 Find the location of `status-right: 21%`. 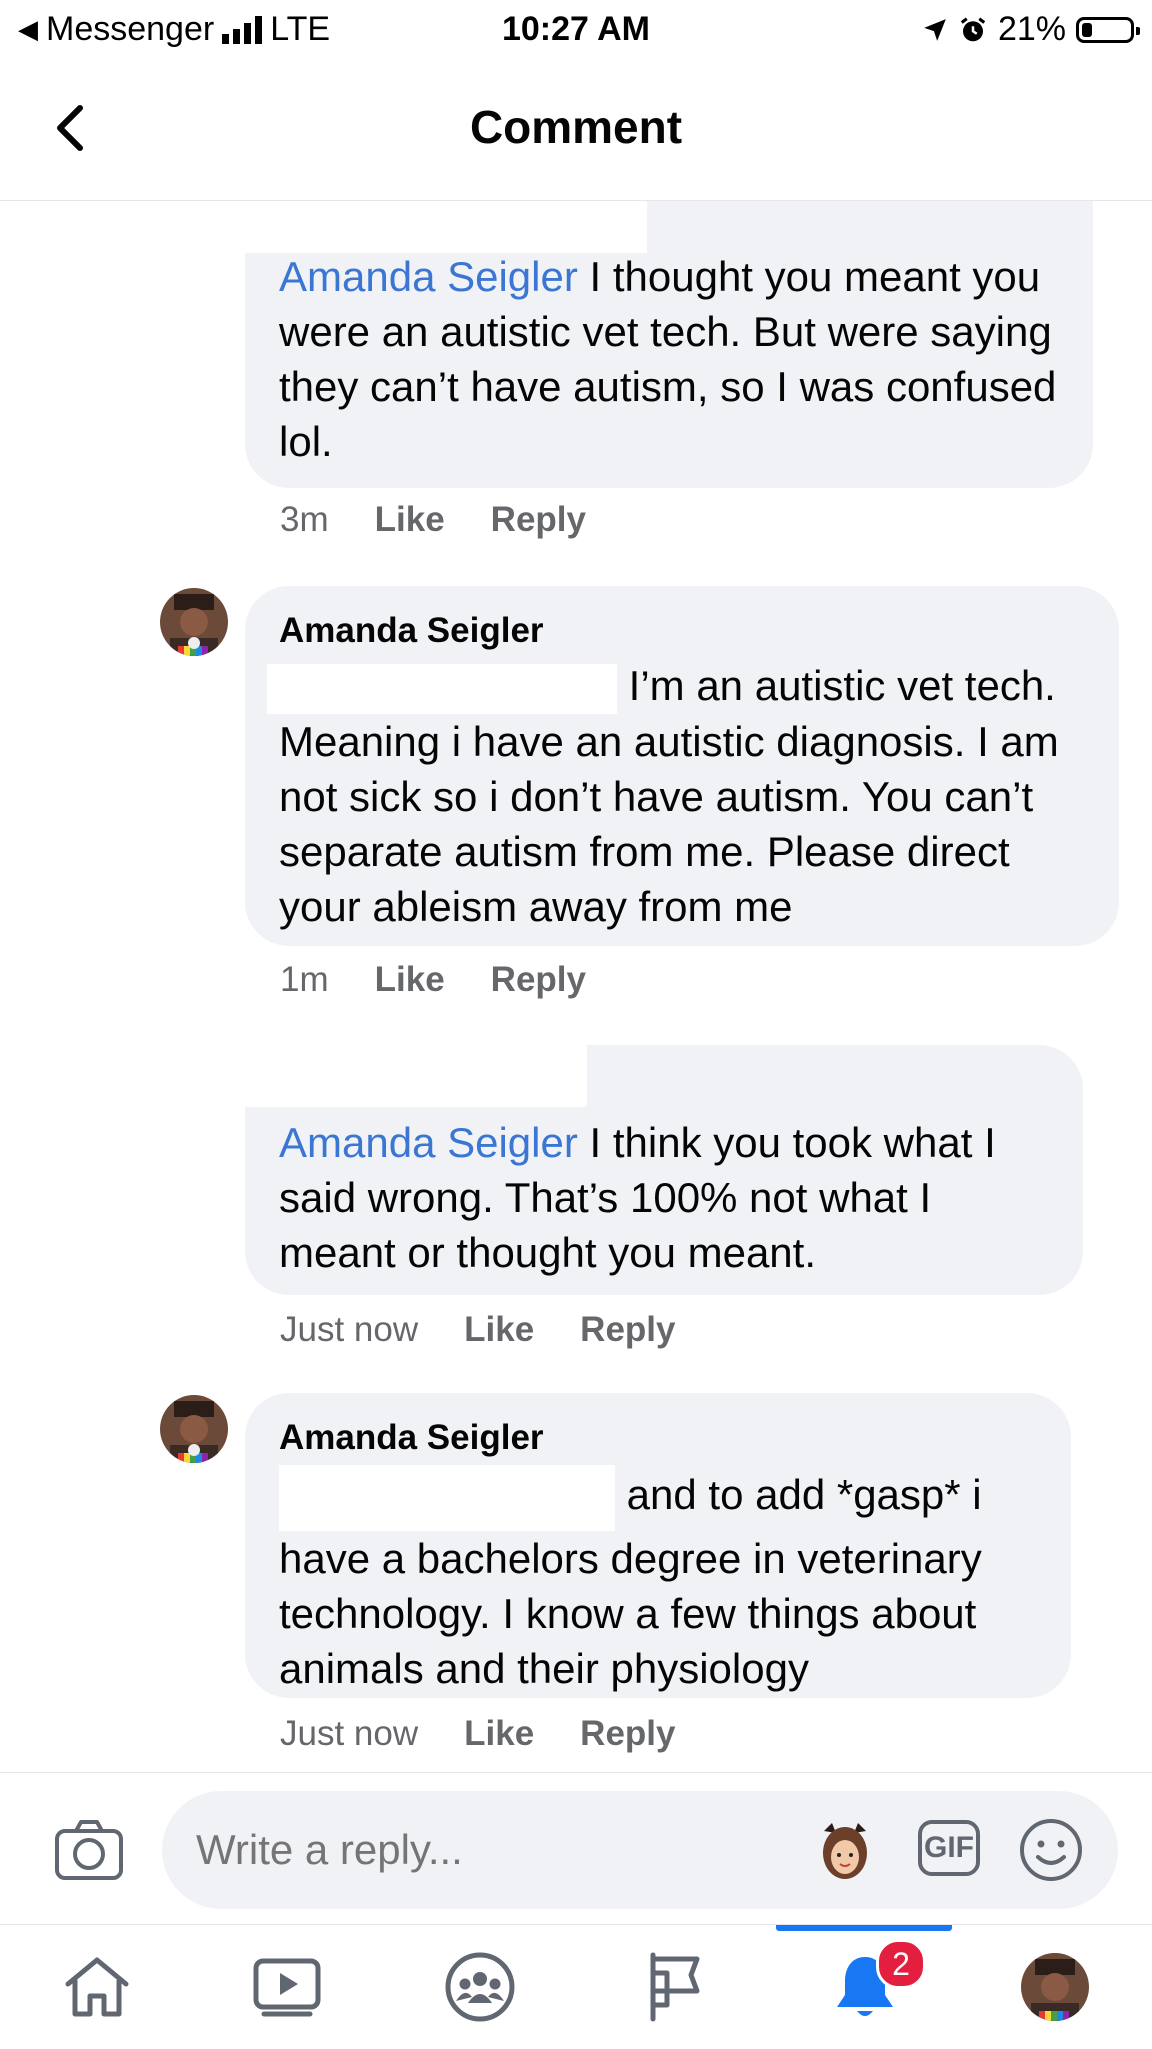

status-right: 21% is located at coordinates (1031, 29).